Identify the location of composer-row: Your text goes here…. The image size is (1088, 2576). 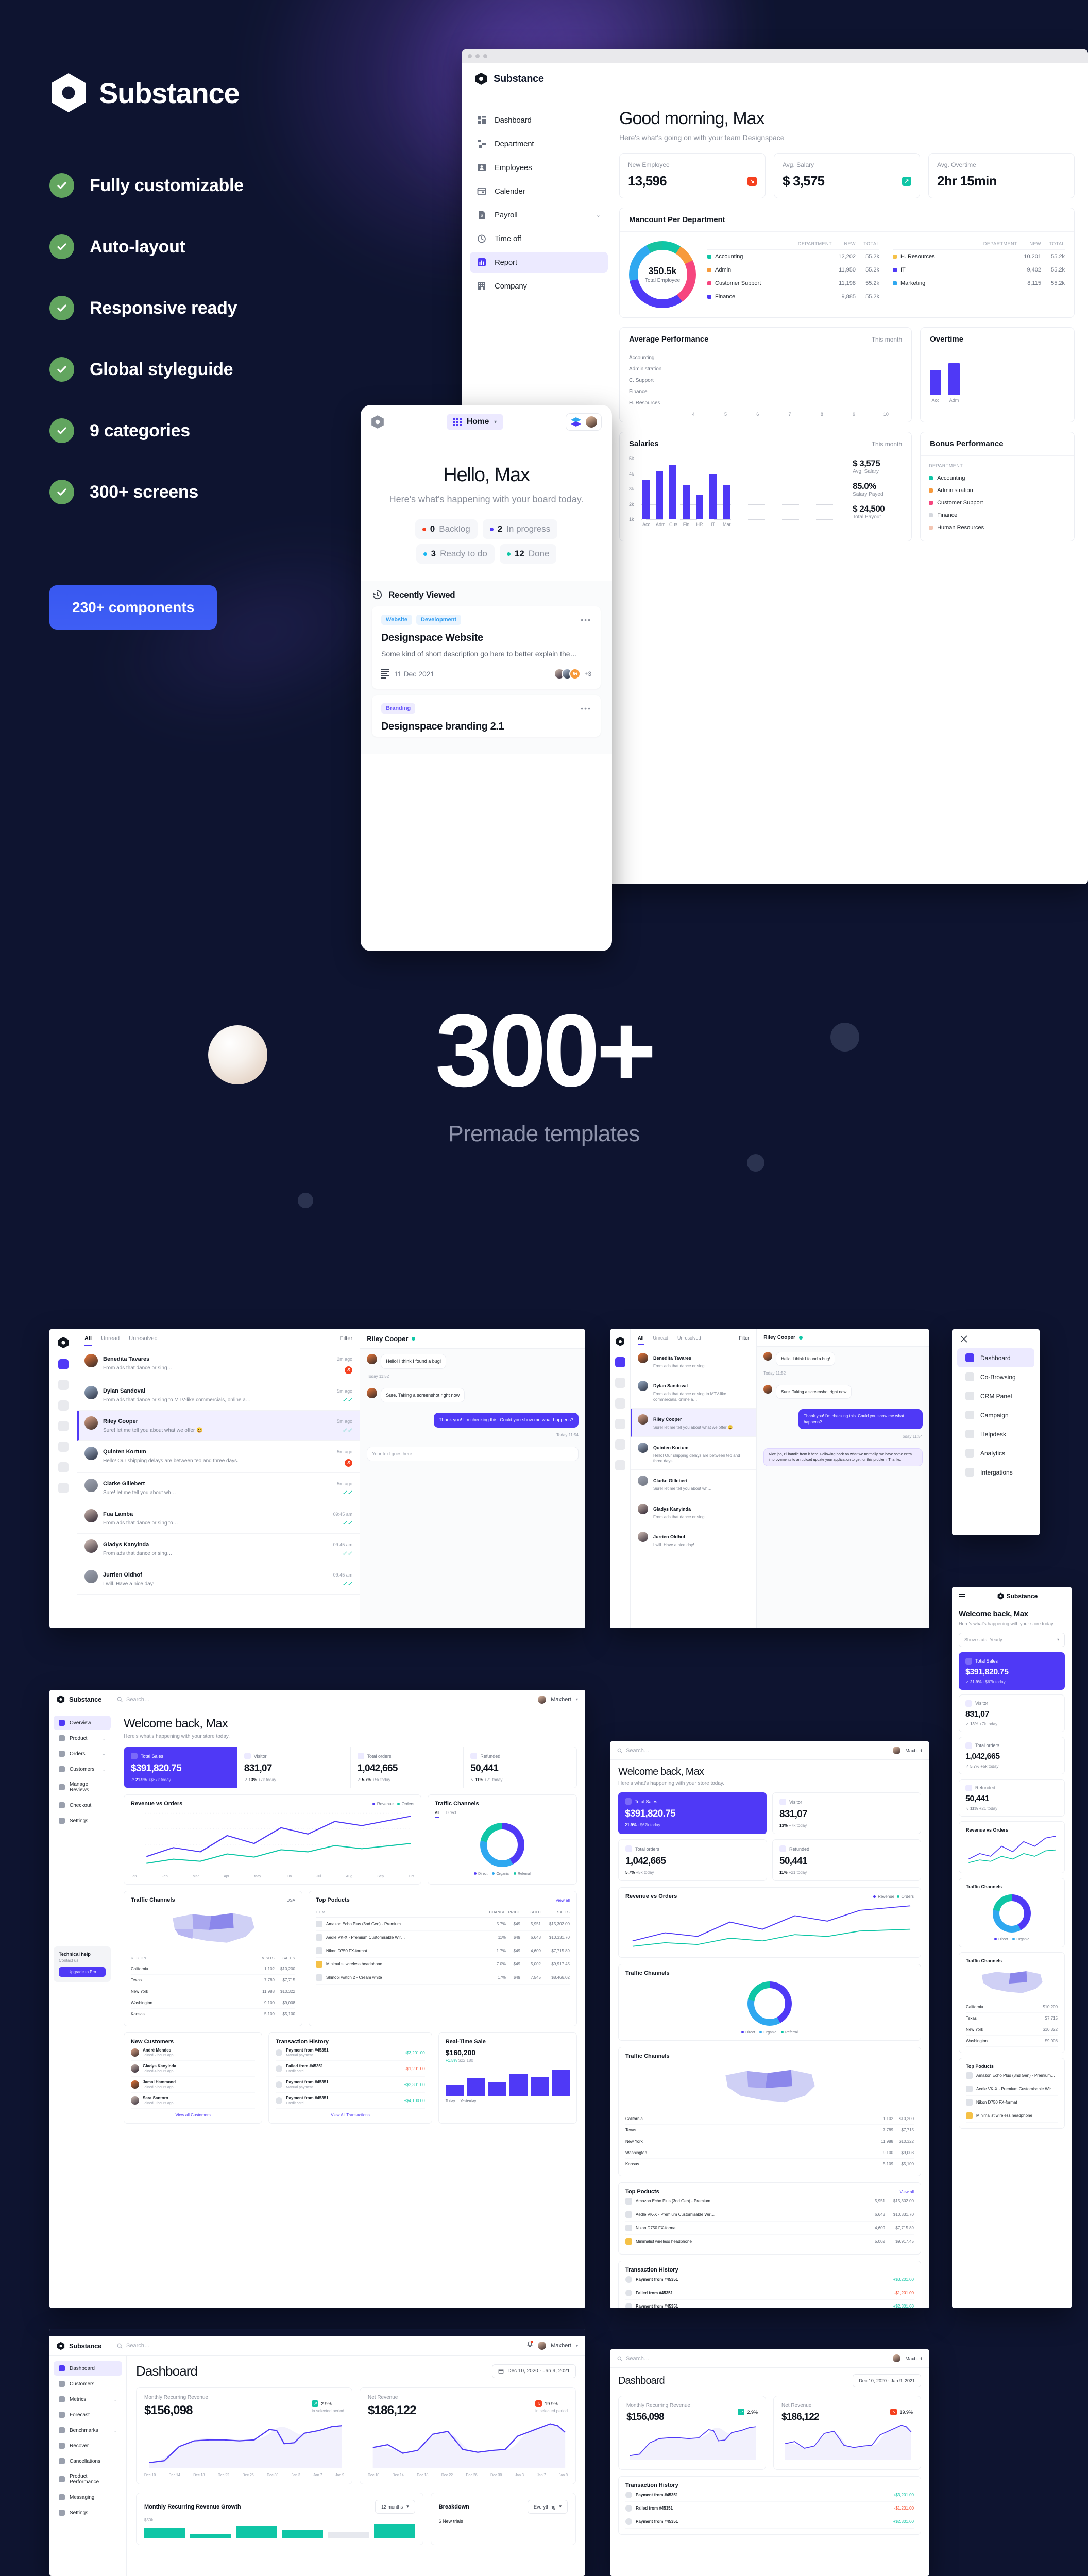
(472, 1454).